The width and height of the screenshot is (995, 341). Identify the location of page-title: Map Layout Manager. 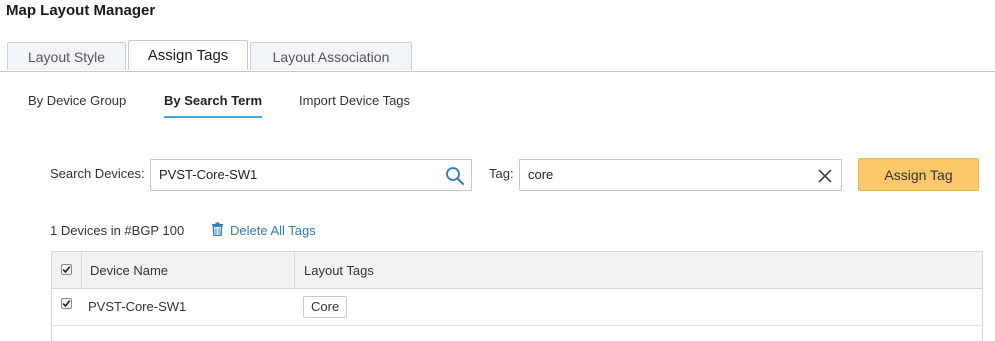
(81, 10).